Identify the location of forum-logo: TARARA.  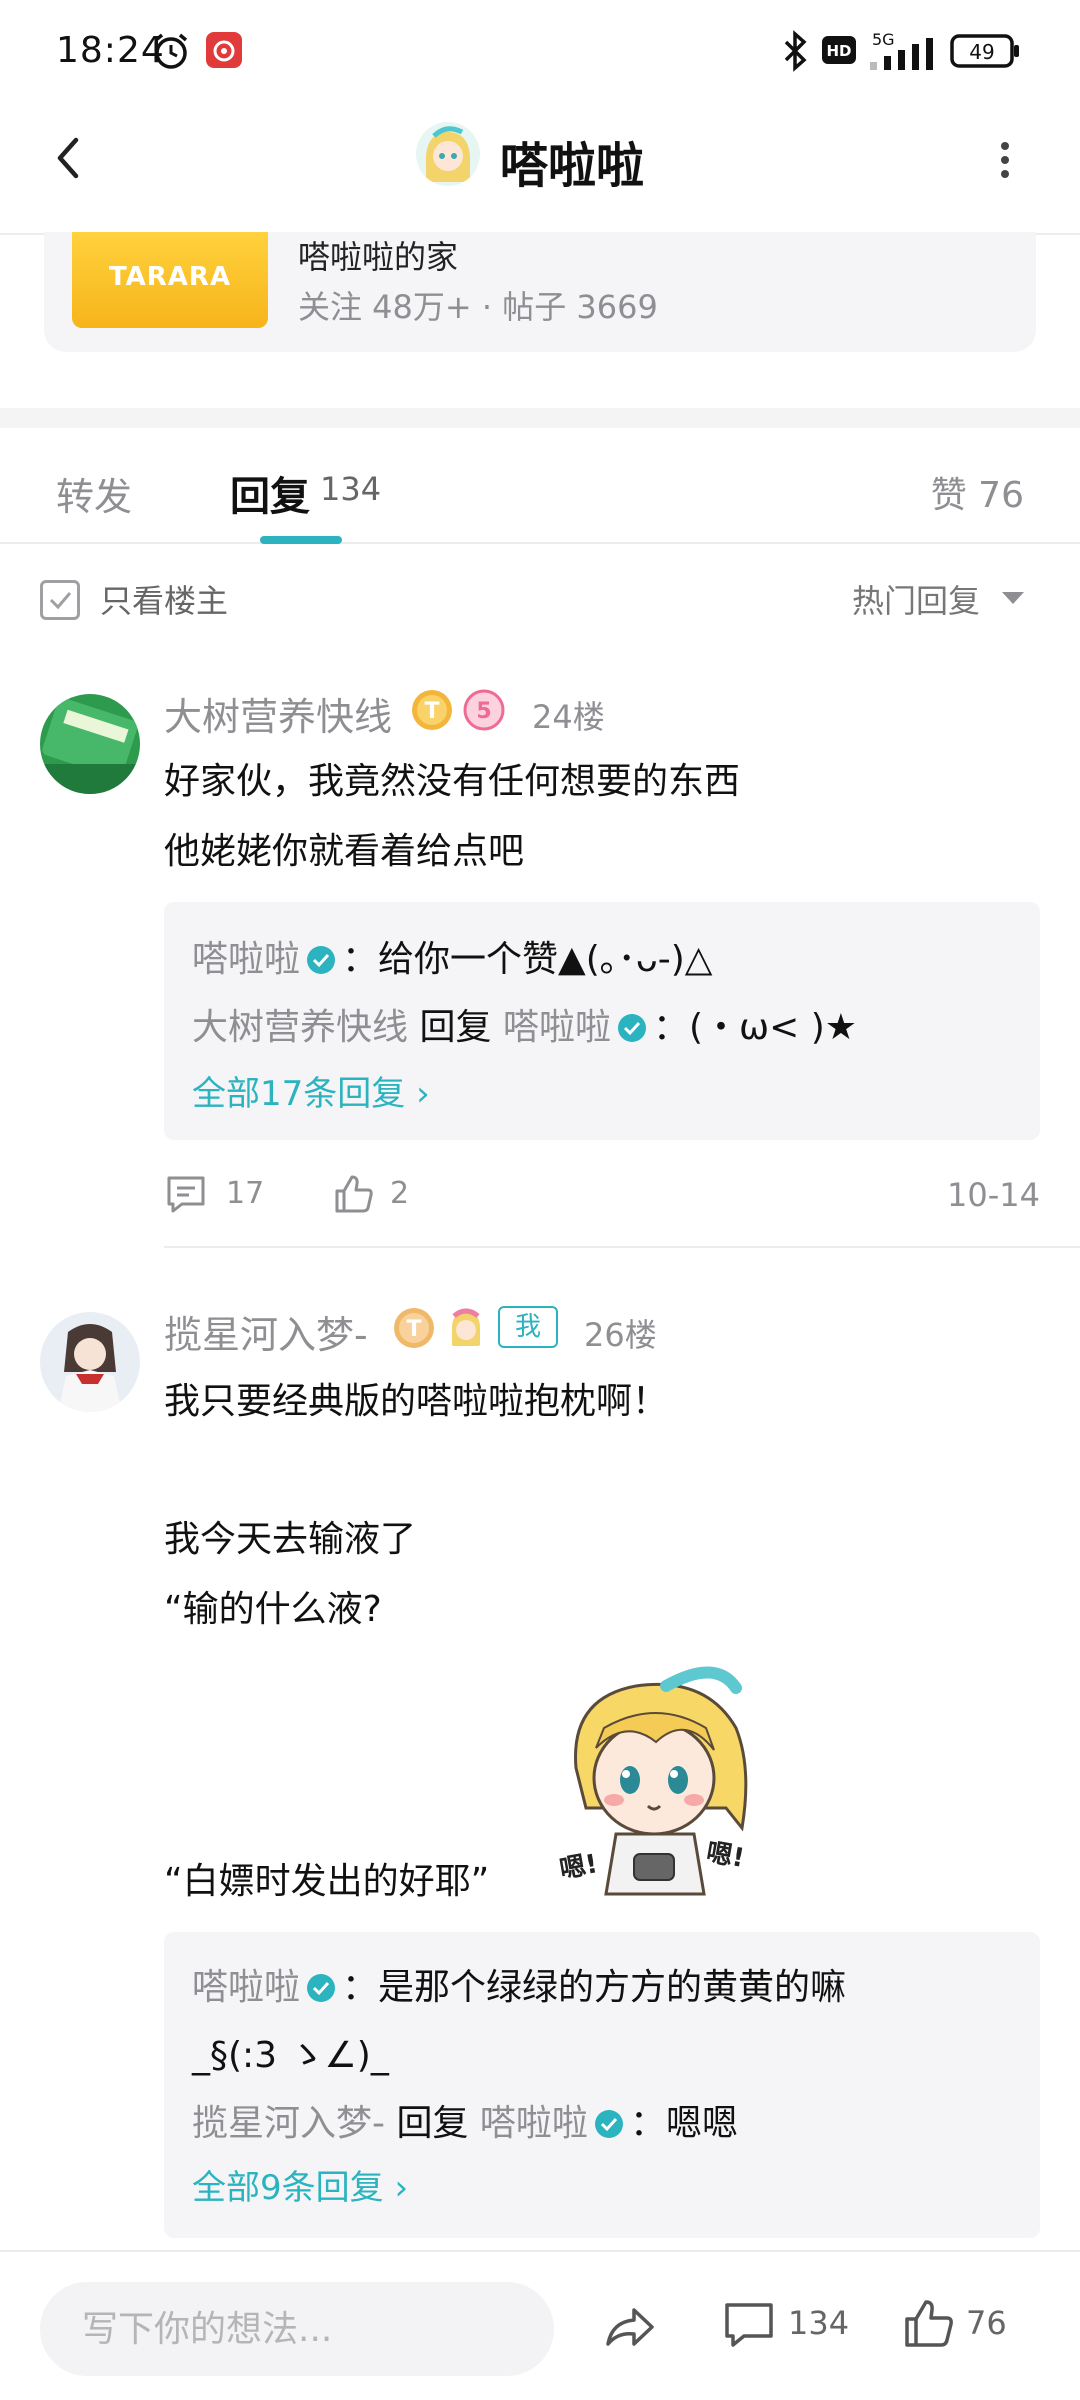
(170, 280).